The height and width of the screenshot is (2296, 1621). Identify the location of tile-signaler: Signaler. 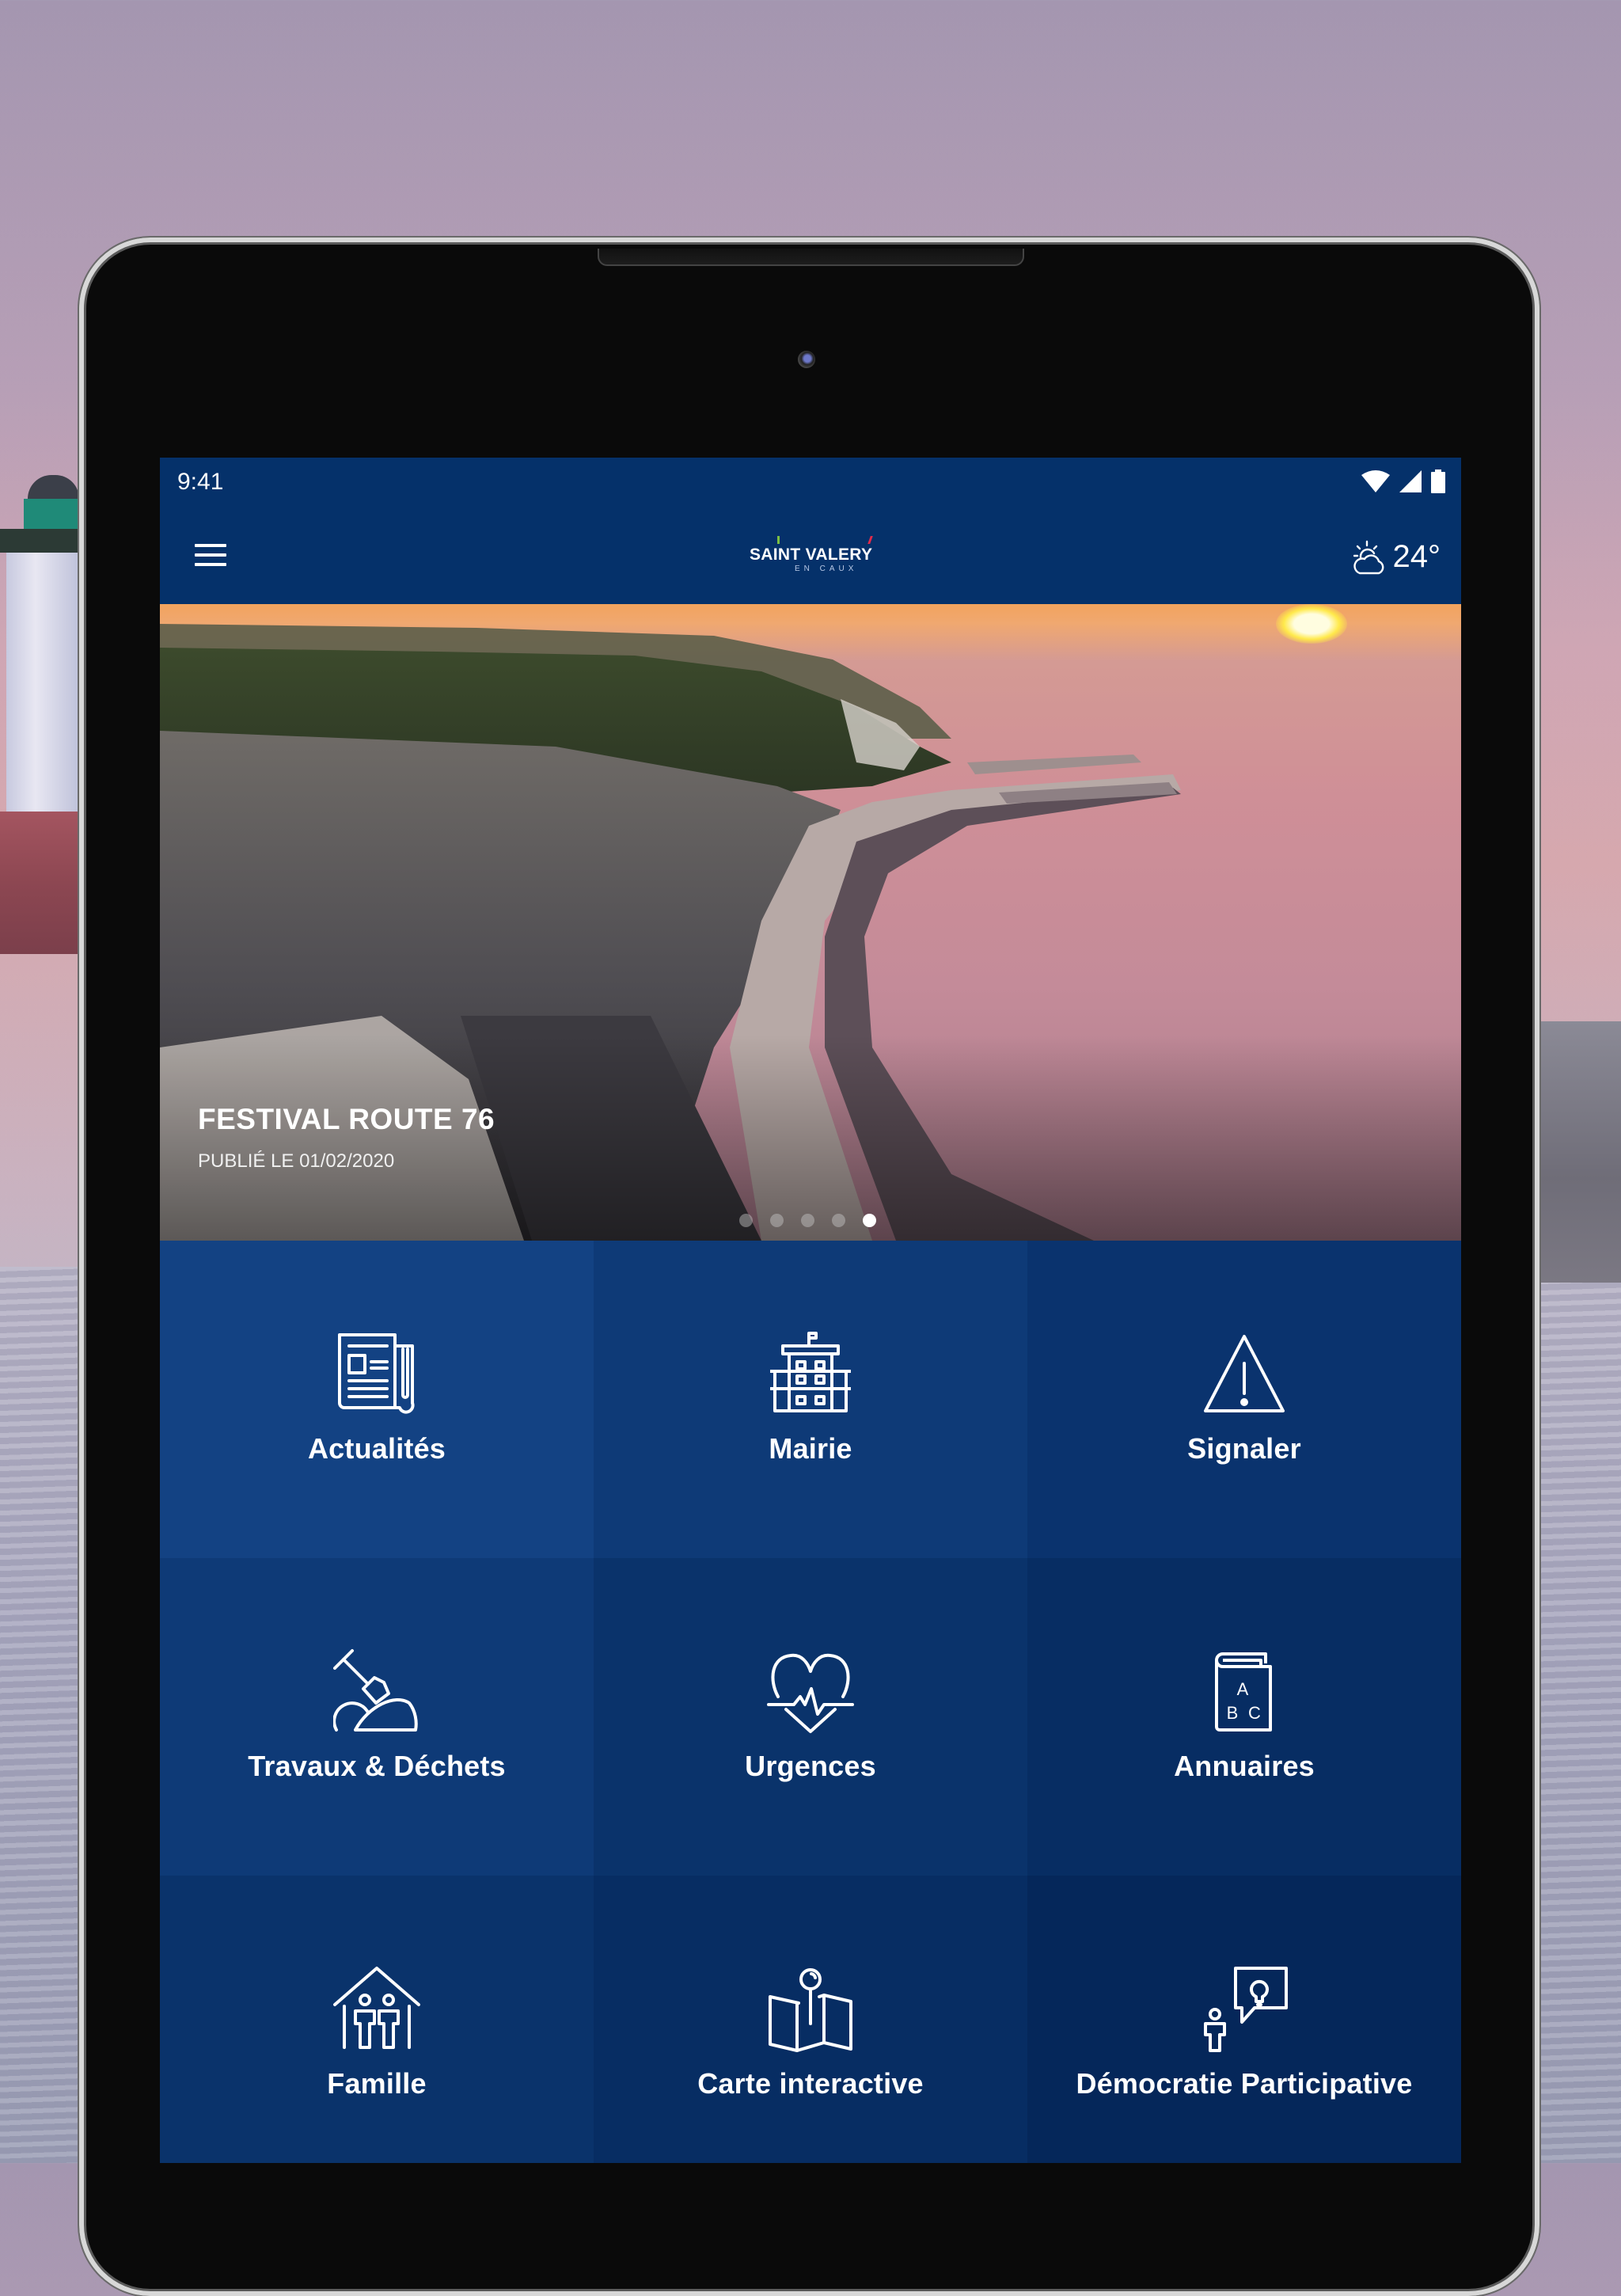
(1244, 1399).